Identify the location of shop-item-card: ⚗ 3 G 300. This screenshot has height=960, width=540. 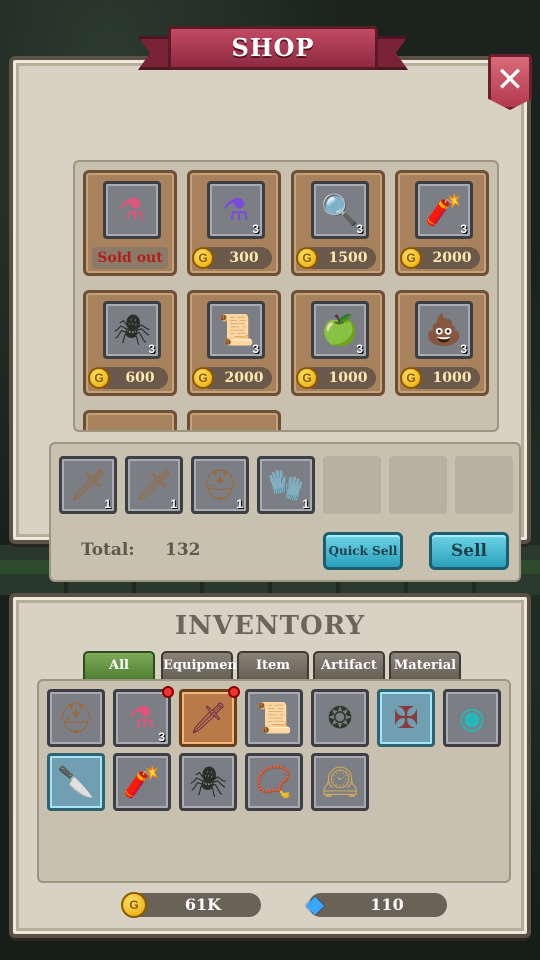
(234, 223).